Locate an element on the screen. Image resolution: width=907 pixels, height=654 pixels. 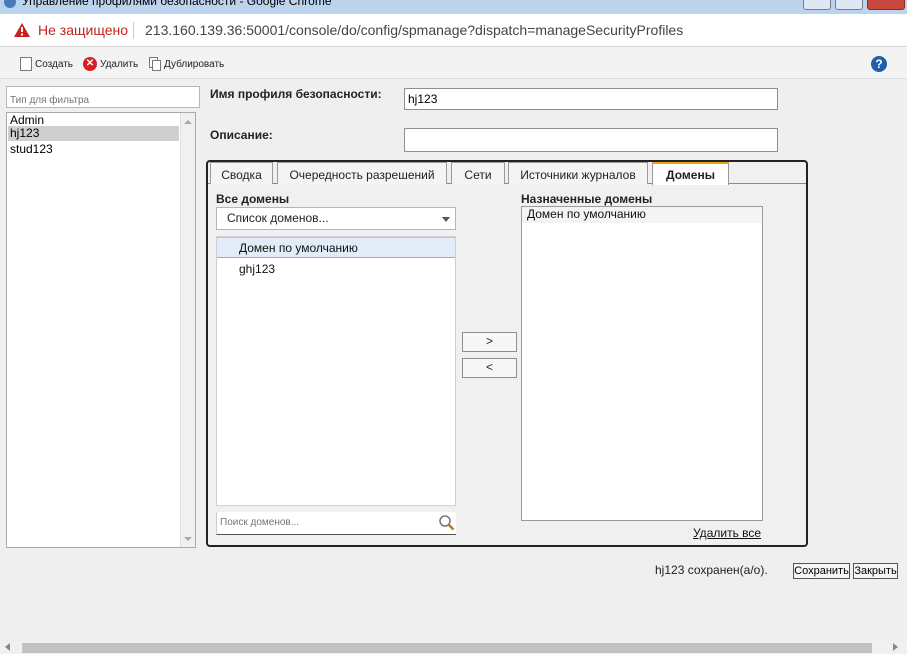
assigned-domains-list: Домен по умолчанию is located at coordinates (642, 363).